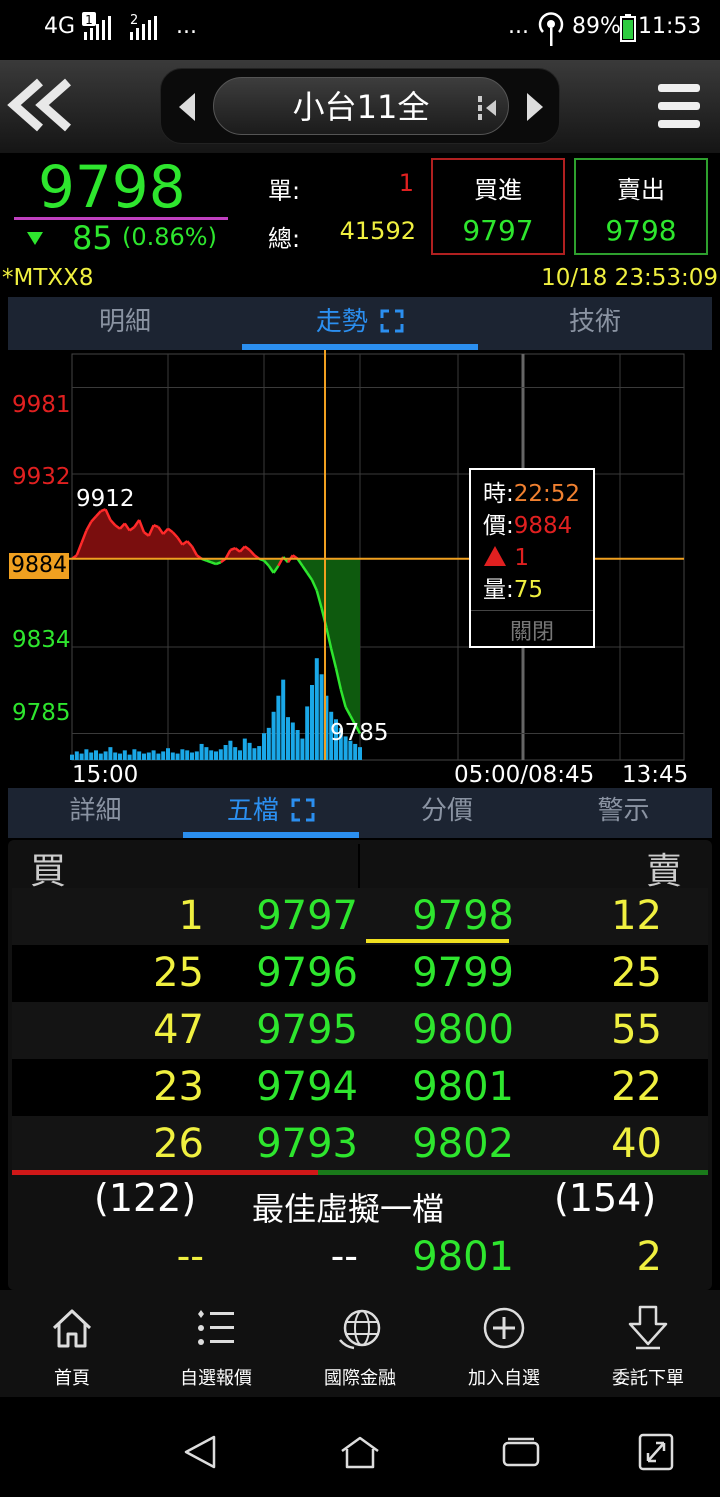 The width and height of the screenshot is (720, 1497). What do you see at coordinates (641, 190) in the screenshot?
I see `sell-label: 賣出` at bounding box center [641, 190].